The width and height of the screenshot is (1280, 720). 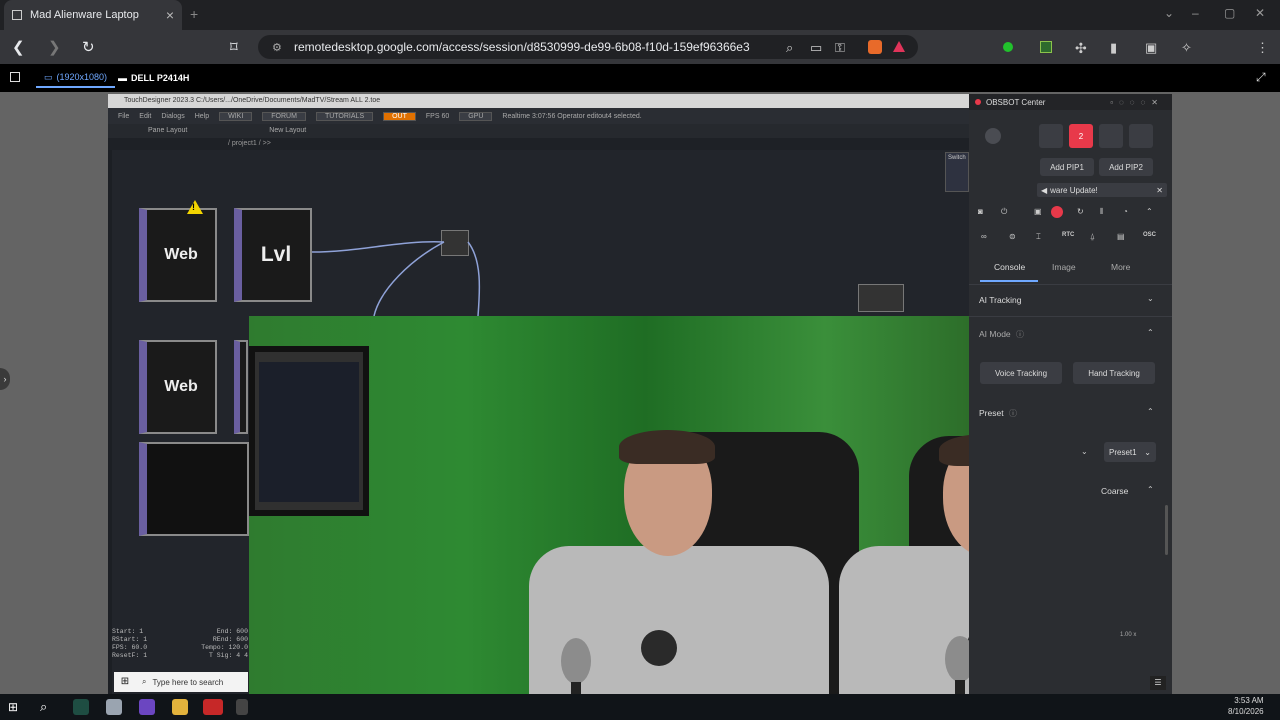 What do you see at coordinates (1150, 298) in the screenshot?
I see `ai-tracking-chevron-icon: ⌄` at bounding box center [1150, 298].